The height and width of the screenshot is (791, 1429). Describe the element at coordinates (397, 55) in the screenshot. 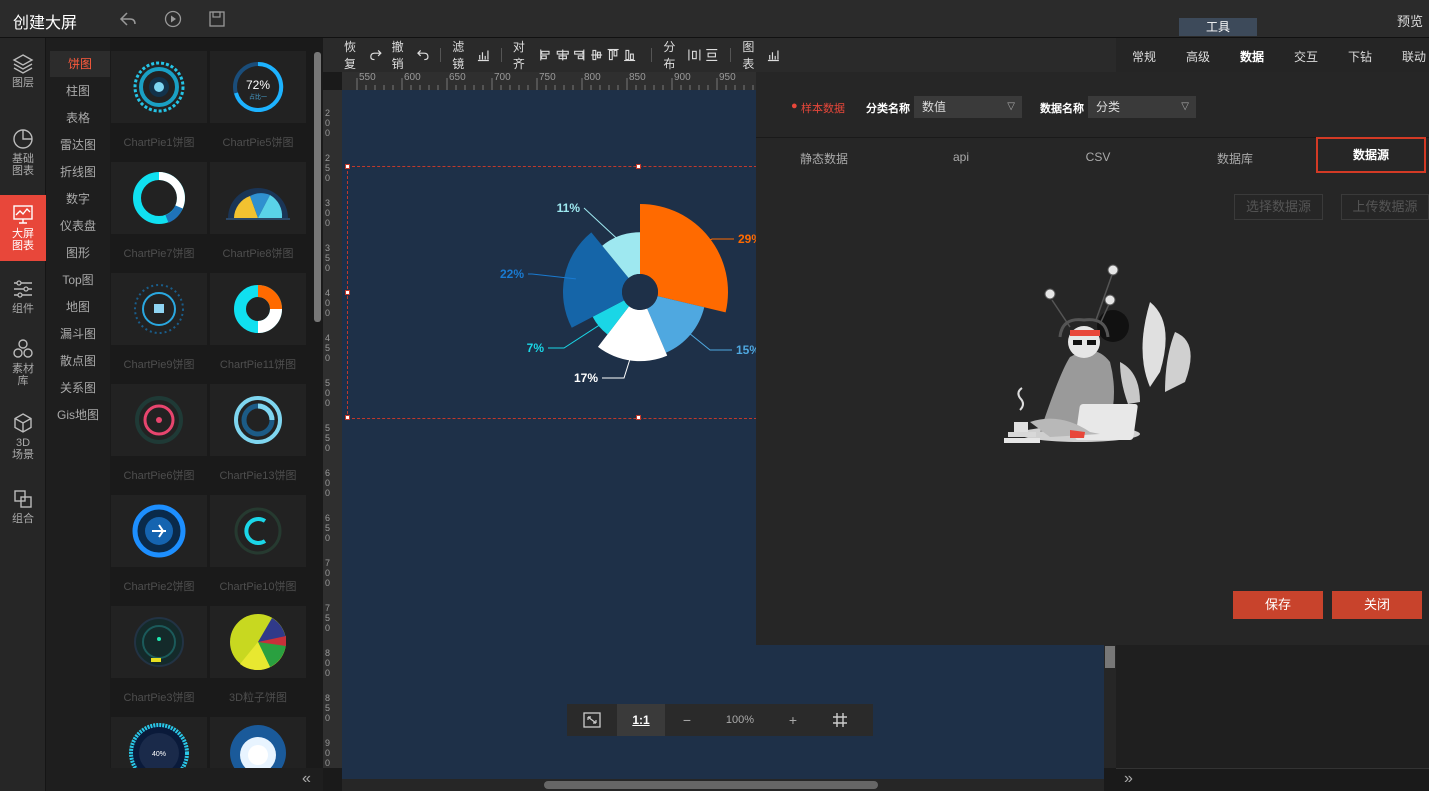

I see `undo-label: 撤销` at that location.